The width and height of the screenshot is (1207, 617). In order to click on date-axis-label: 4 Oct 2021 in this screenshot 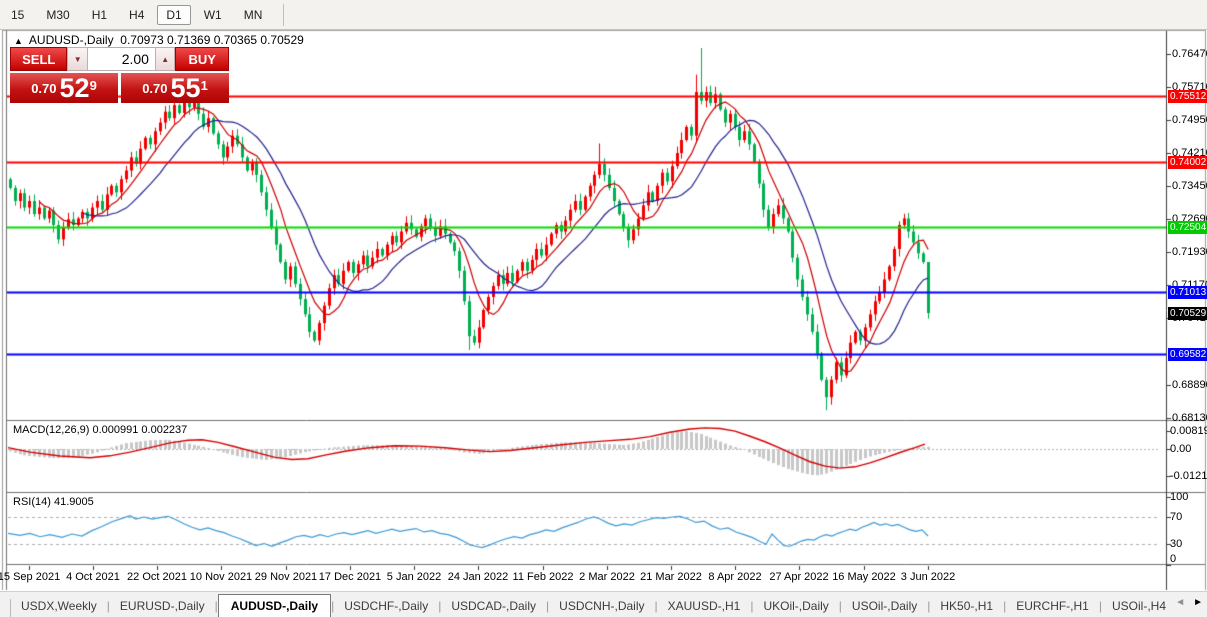, I will do `click(93, 577)`.